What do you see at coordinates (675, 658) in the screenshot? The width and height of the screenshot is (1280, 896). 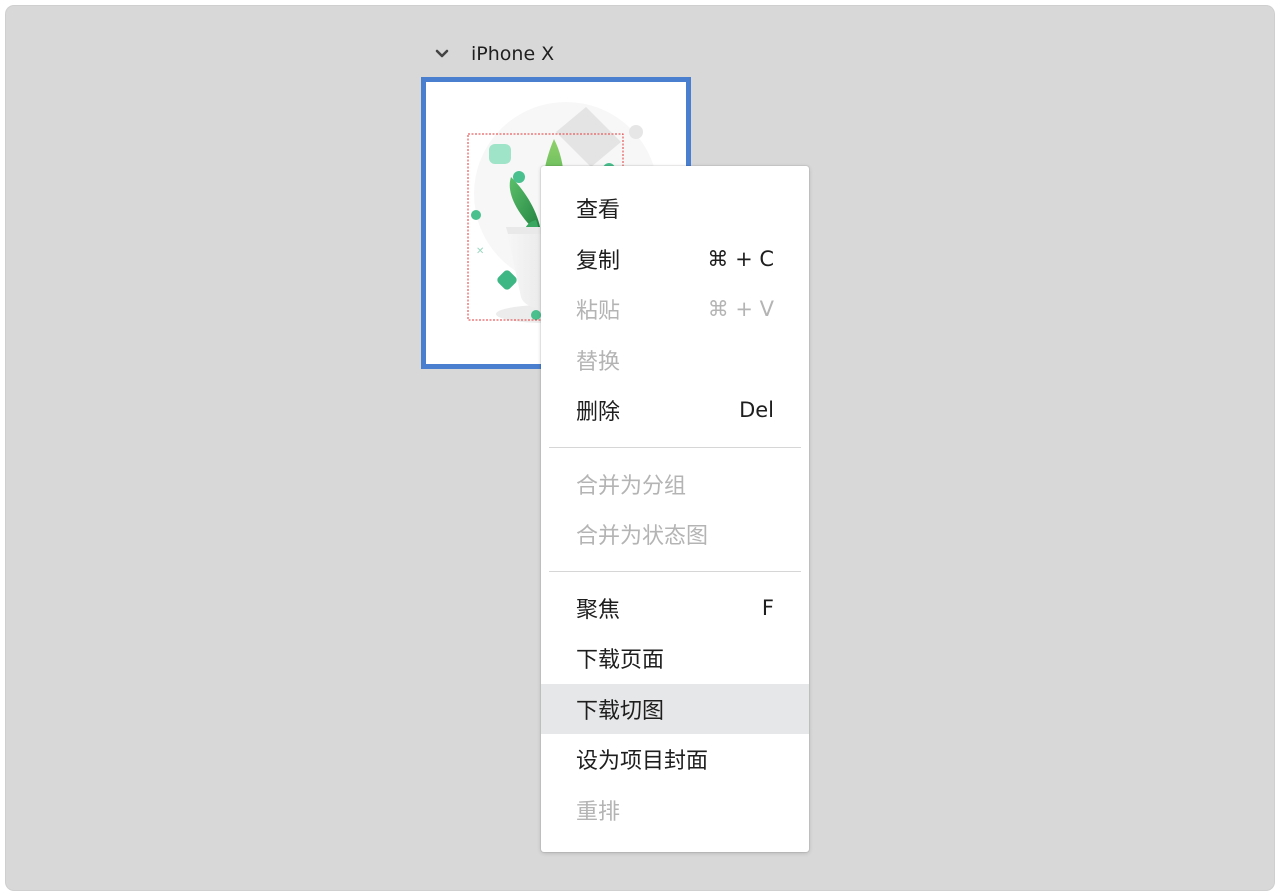 I see `menu-item-download-page: 下载页面` at bounding box center [675, 658].